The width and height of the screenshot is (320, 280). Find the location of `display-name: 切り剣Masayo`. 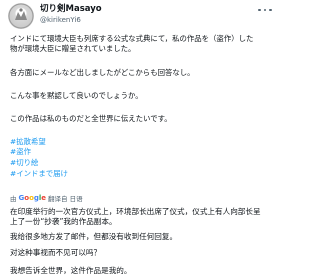

display-name: 切り剣Masayo is located at coordinates (71, 9).